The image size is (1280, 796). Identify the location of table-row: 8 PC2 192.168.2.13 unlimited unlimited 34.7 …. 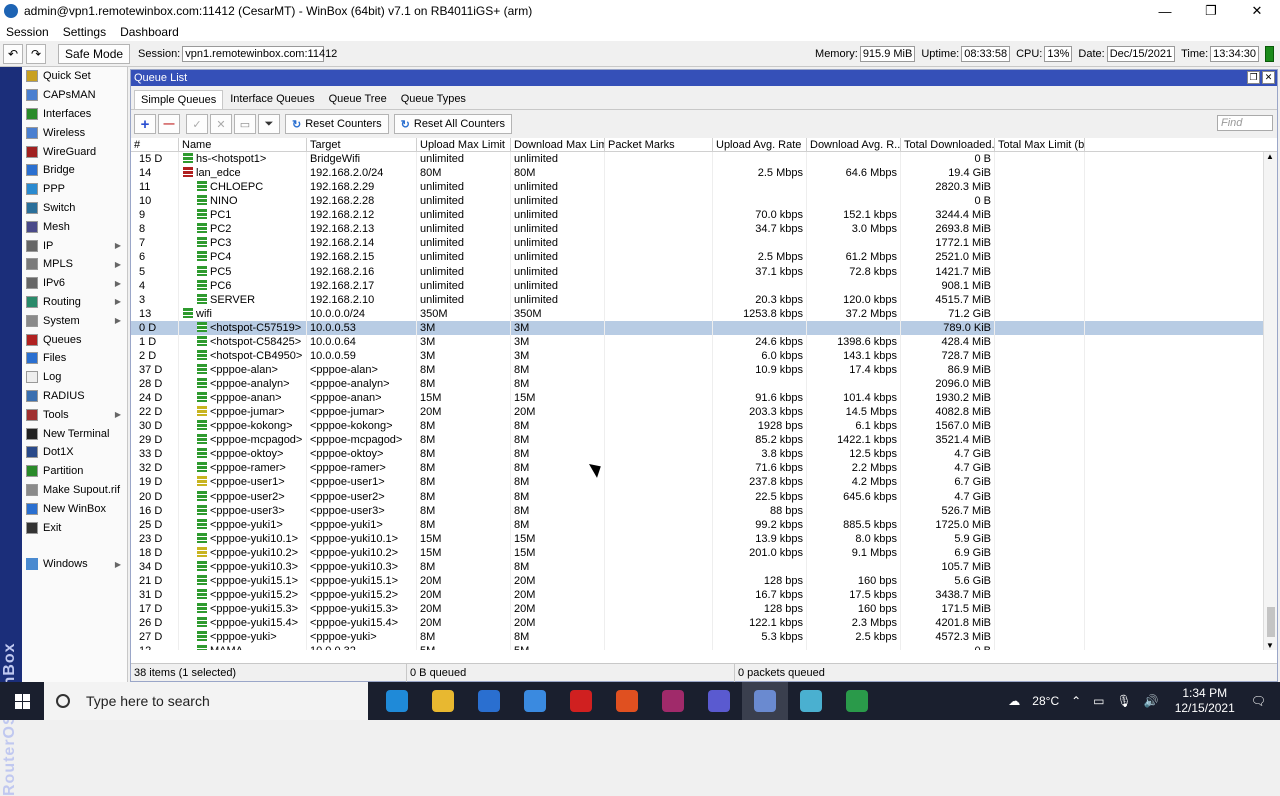
(704, 229).